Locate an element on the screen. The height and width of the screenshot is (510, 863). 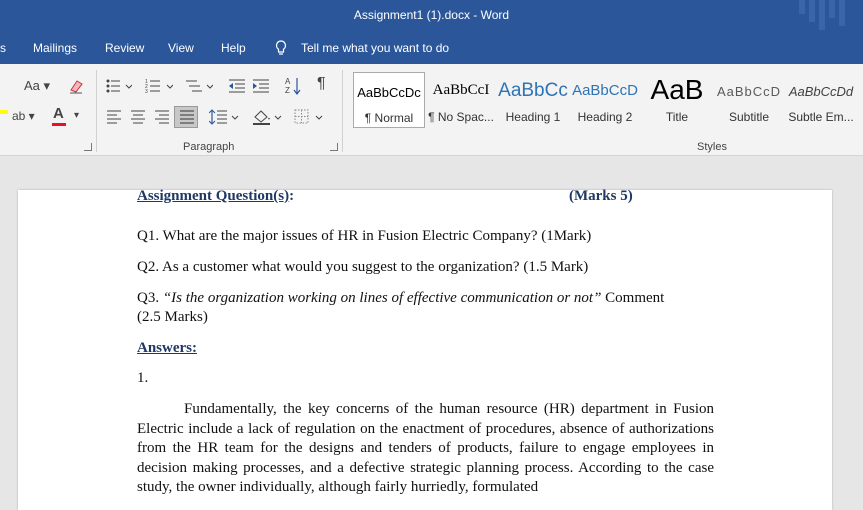
style-name: ¶ Normal is located at coordinates (389, 118).